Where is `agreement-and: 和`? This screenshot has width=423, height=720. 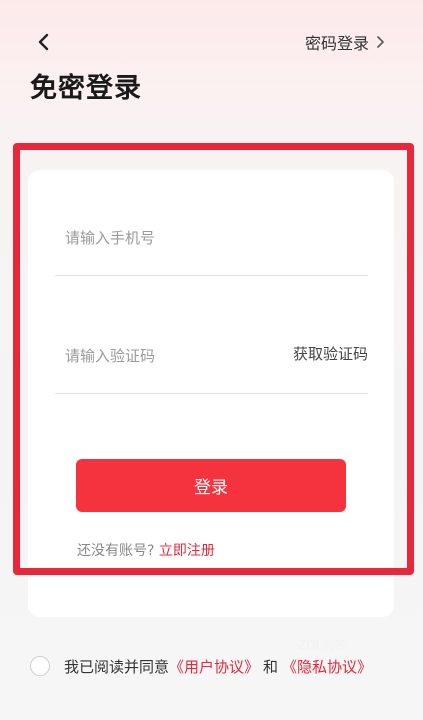
agreement-and: 和 is located at coordinates (271, 666).